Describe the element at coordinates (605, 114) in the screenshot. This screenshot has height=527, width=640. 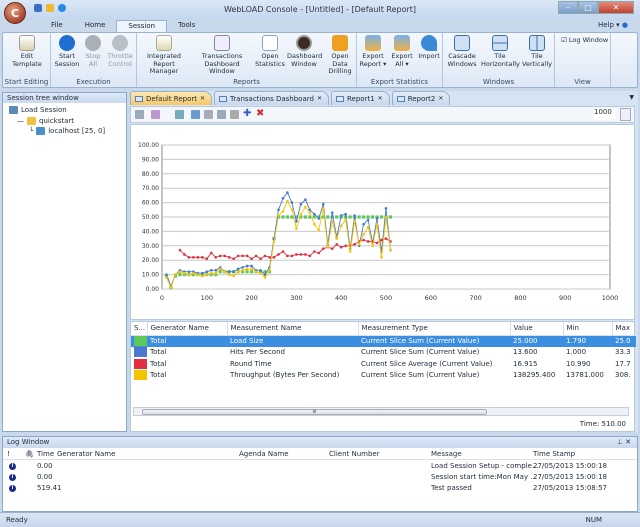
I see `time-range-input: 1000` at that location.